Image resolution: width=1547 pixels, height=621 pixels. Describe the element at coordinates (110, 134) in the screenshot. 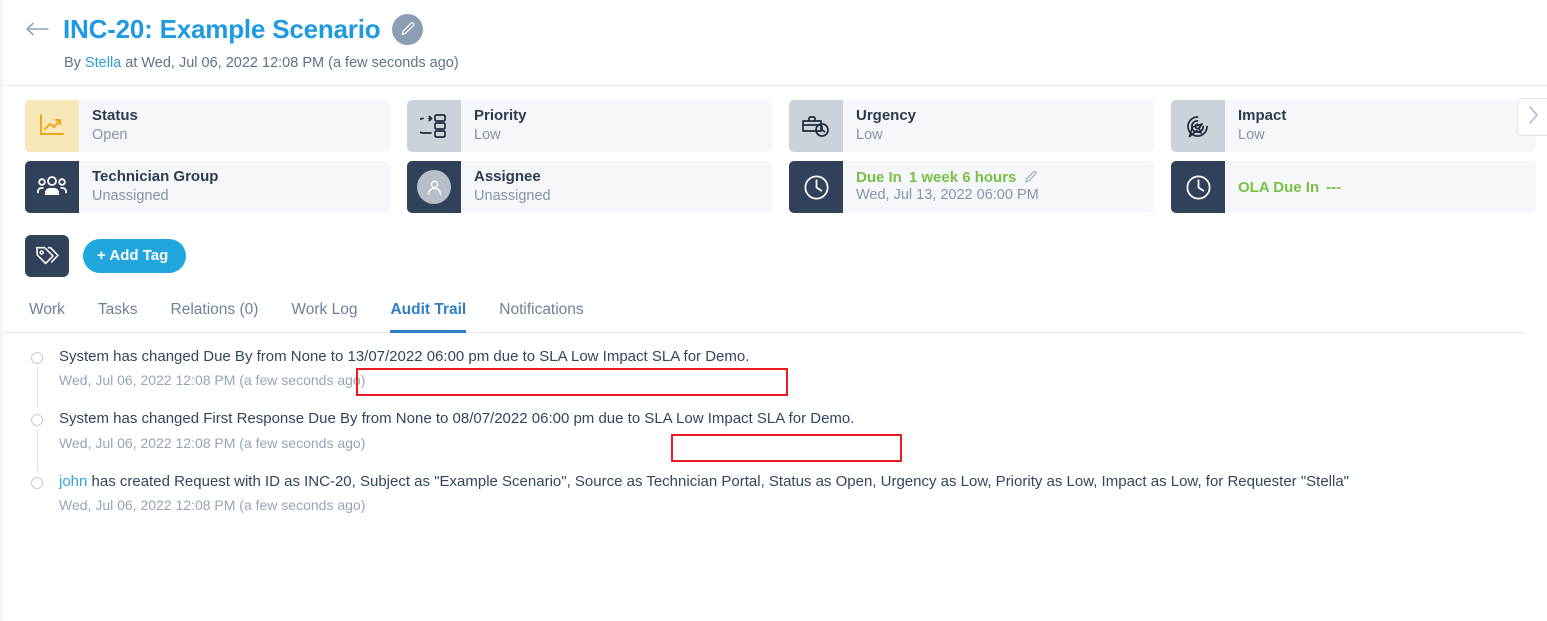

I see `card-value: Open` at that location.